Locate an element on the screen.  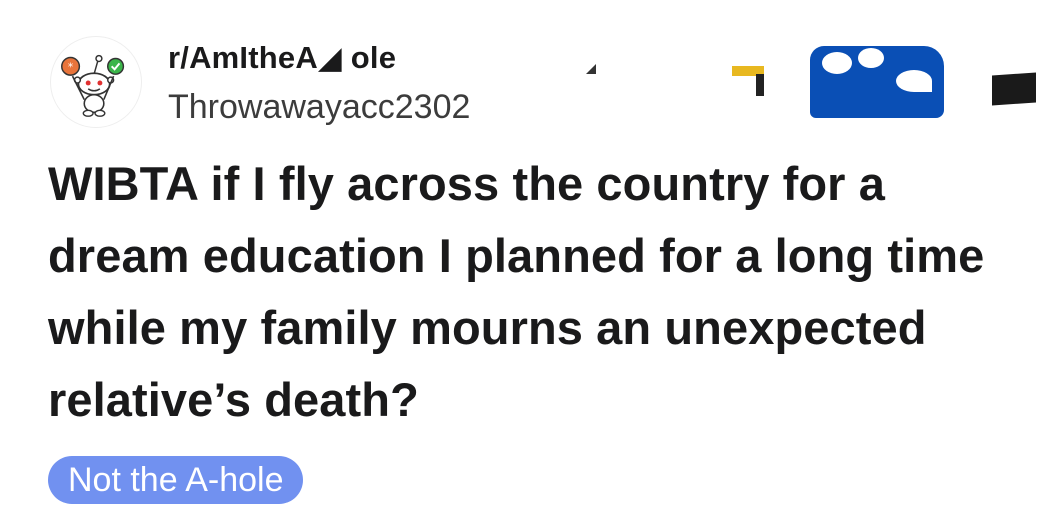
subreddit-name: r/AmItheA◢ ole is located at coordinates (282, 58).